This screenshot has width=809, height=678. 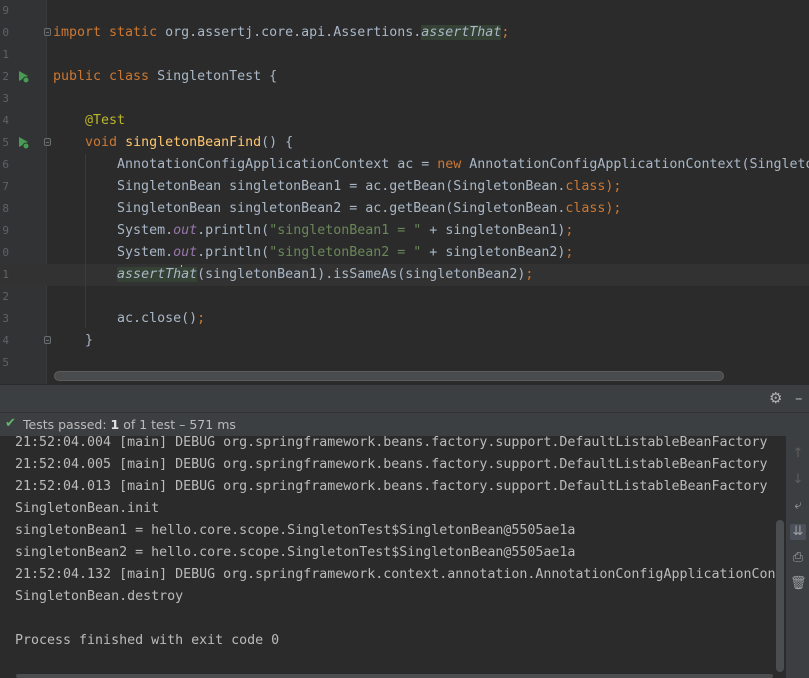 I want to click on test-status-bar: ✔ Tests passed: 1 of 1 test – 571 ms, so click(x=404, y=424).